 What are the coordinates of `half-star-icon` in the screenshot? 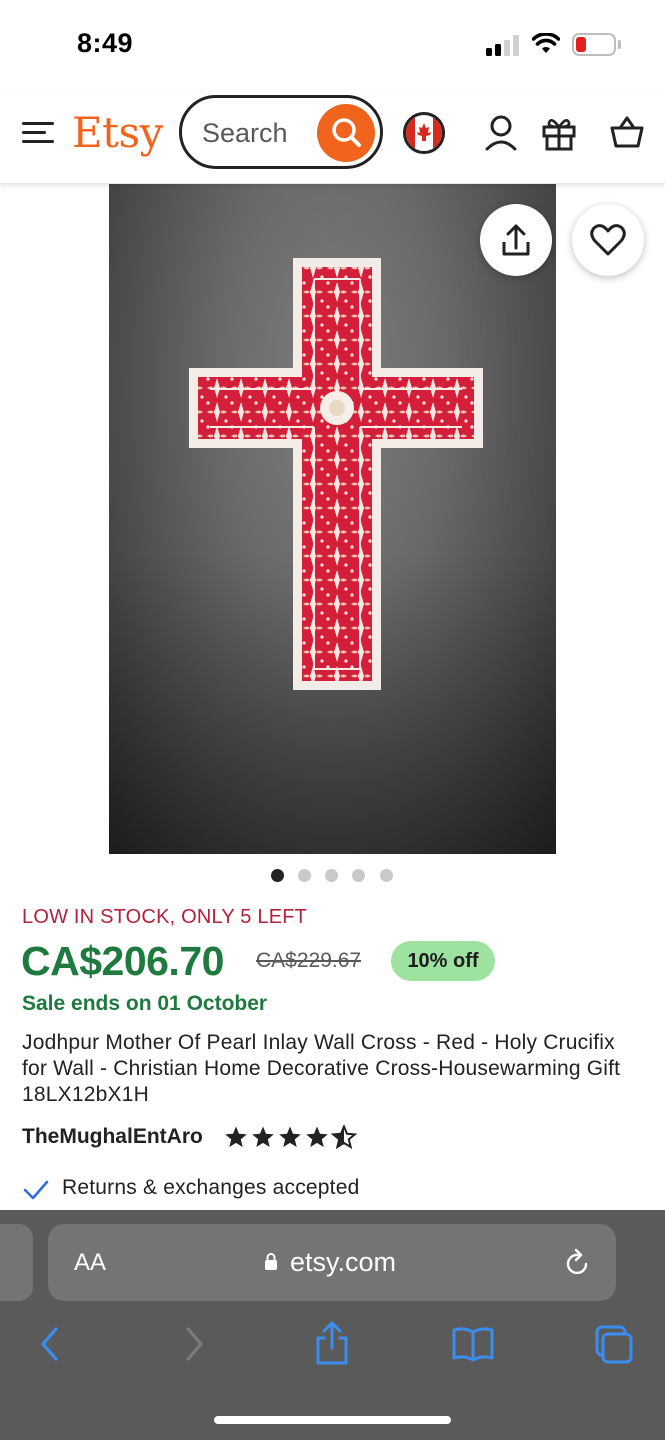 It's located at (344, 1136).